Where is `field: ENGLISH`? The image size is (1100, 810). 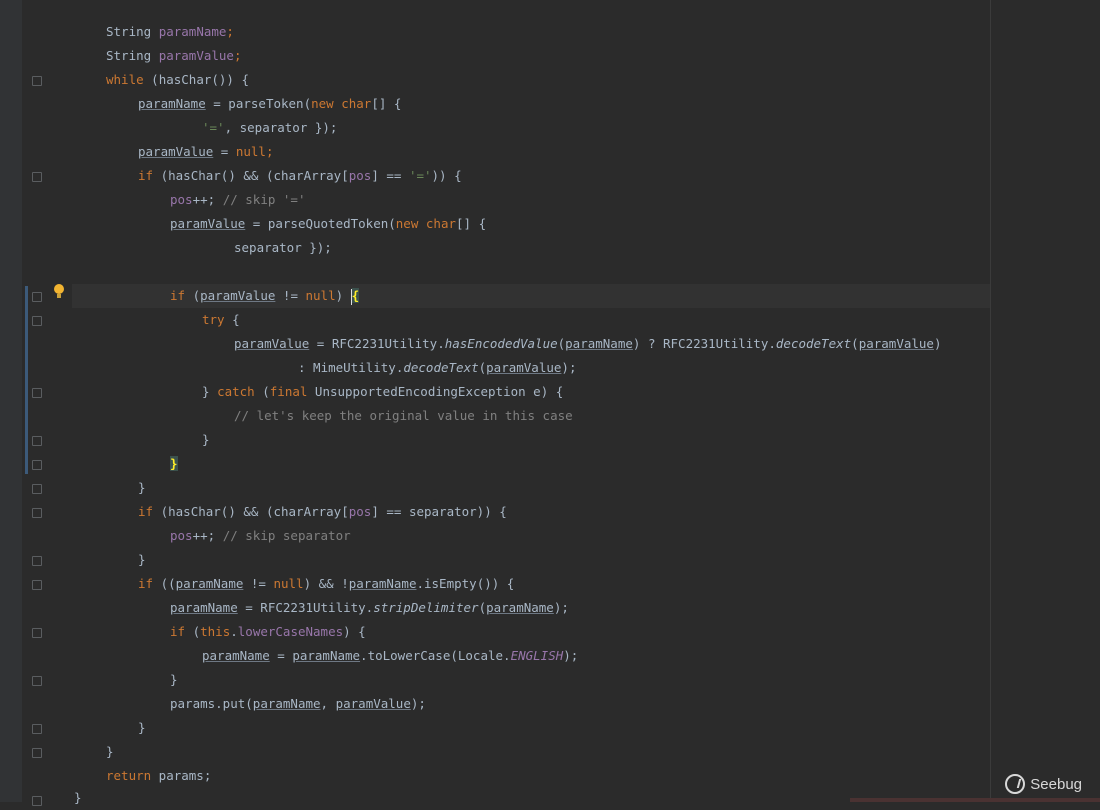
field: ENGLISH is located at coordinates (537, 655).